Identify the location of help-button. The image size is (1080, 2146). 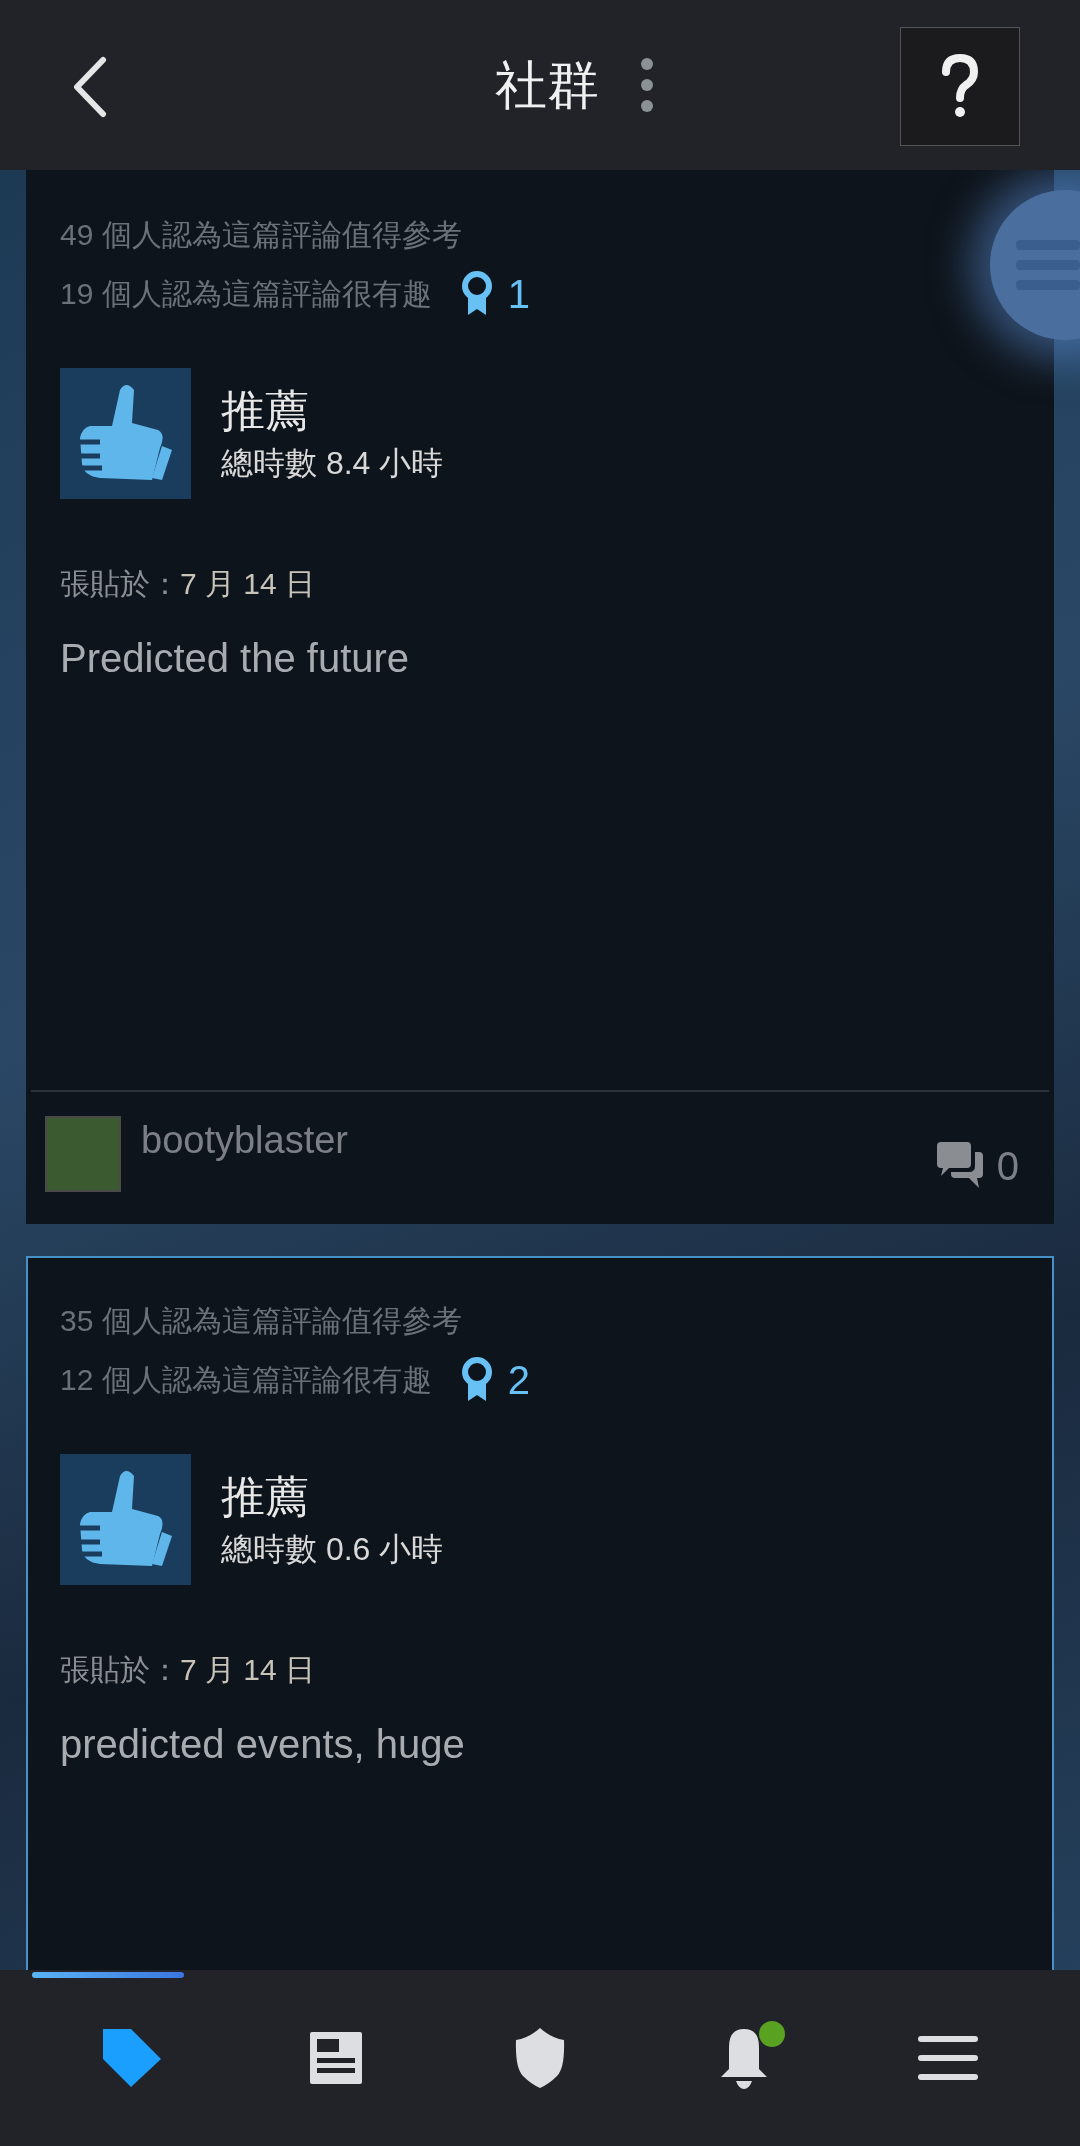
(960, 86).